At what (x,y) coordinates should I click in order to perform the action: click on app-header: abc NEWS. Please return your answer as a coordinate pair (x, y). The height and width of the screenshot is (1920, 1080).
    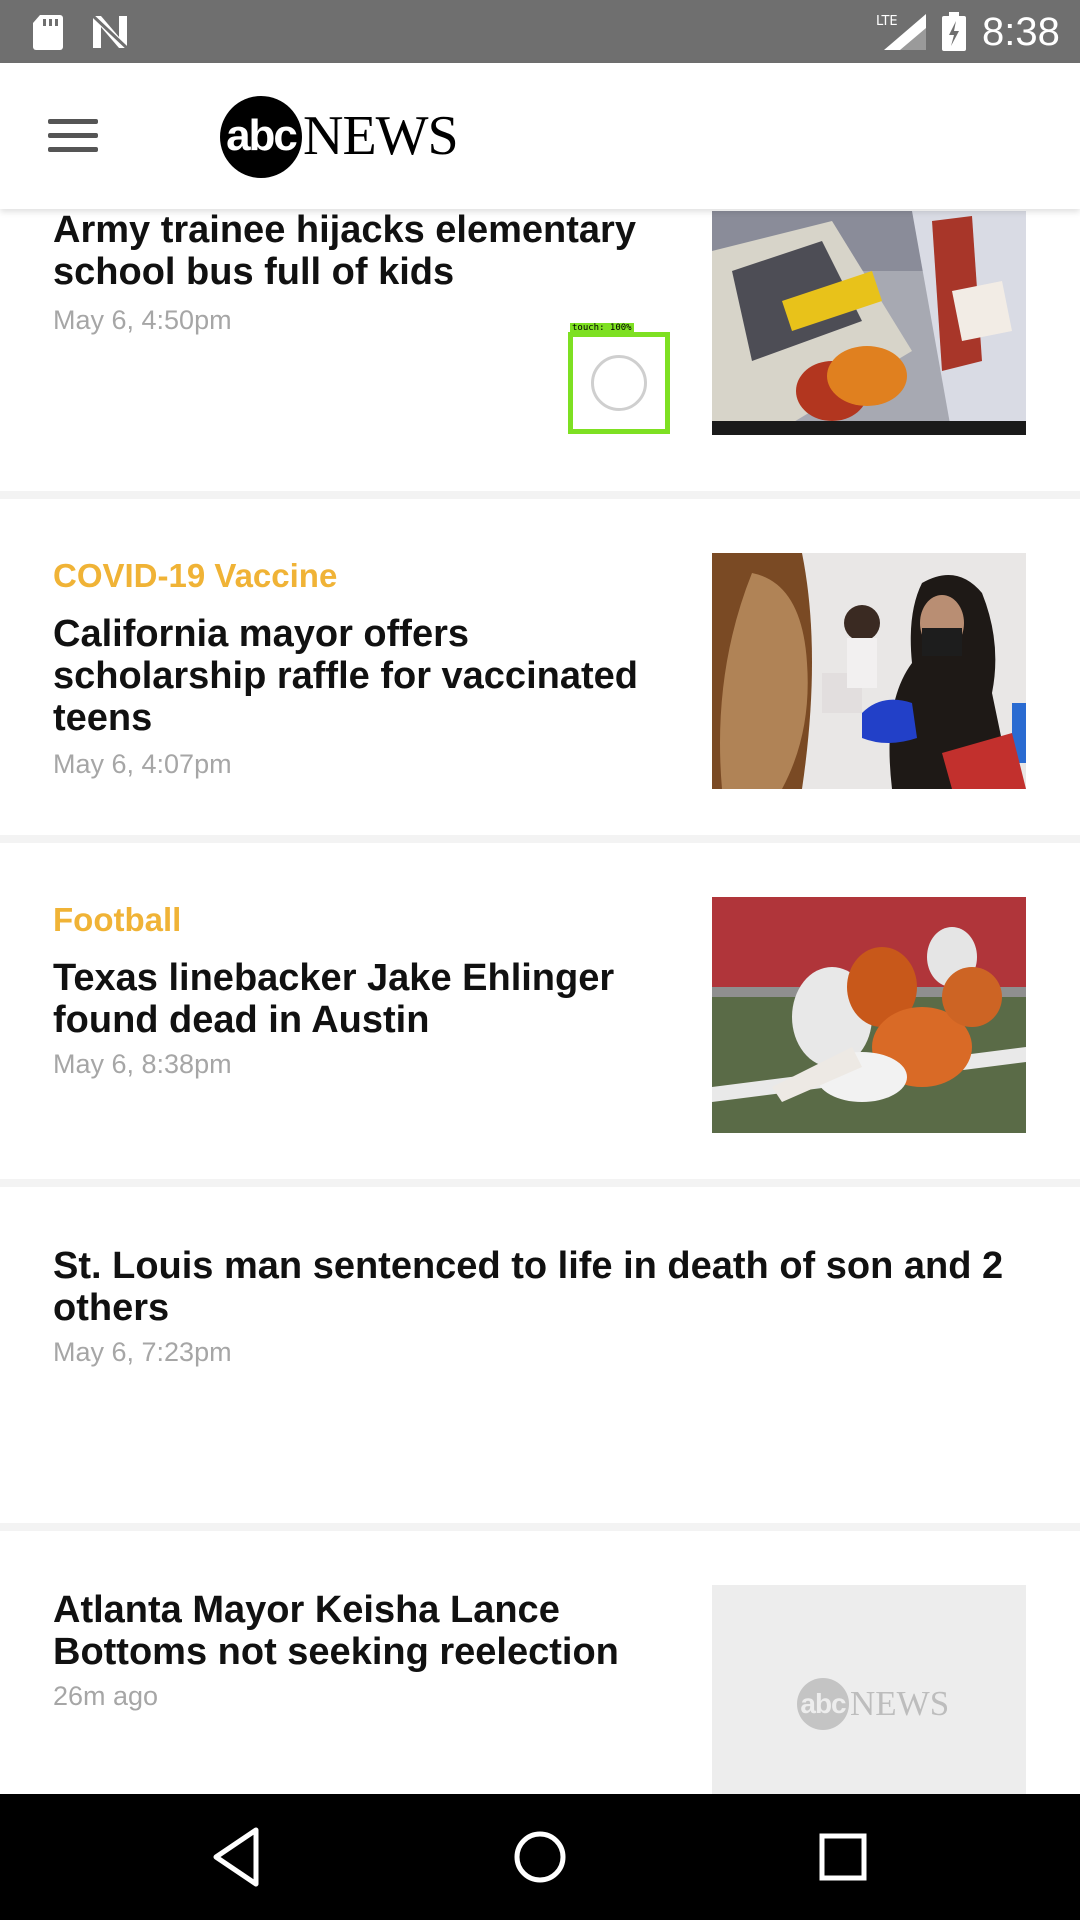
    Looking at the image, I should click on (540, 136).